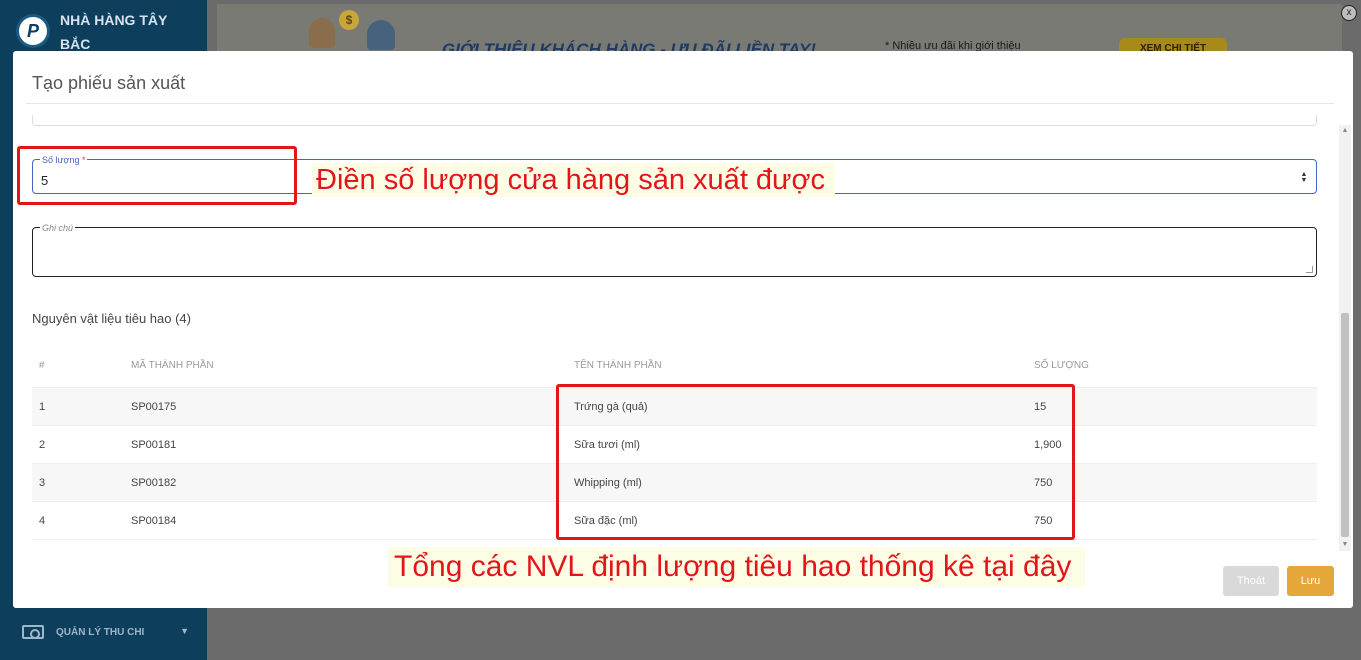  I want to click on scrollbar-thumb, so click(1345, 425).